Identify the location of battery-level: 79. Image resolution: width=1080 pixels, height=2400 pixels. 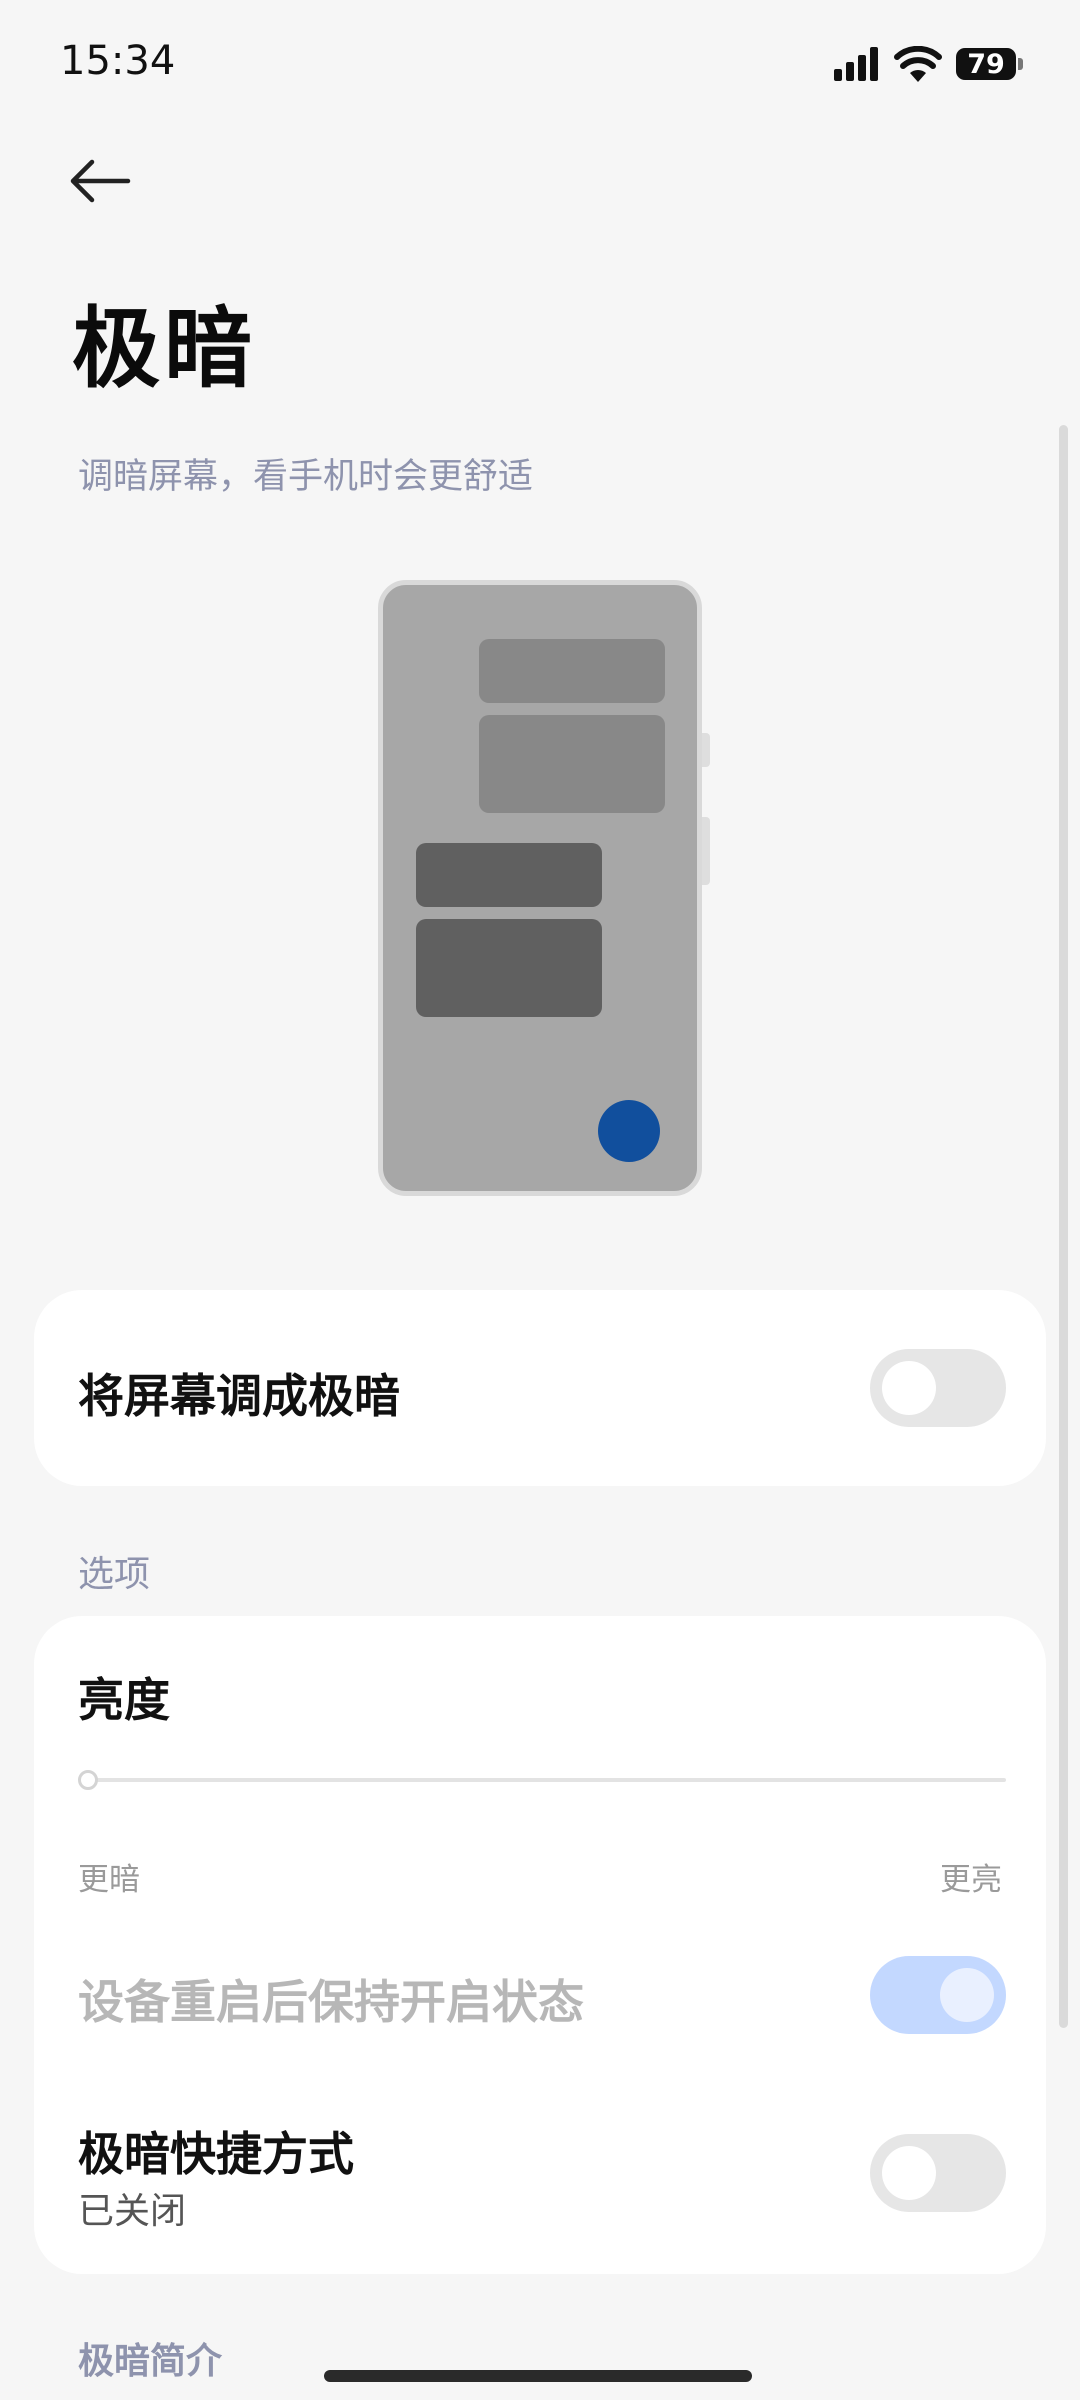
(986, 64).